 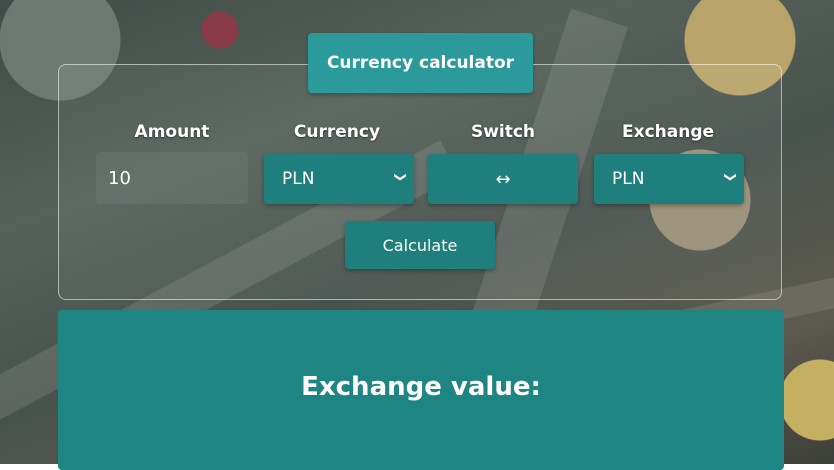 What do you see at coordinates (172, 178) in the screenshot?
I see `amount-input: 10` at bounding box center [172, 178].